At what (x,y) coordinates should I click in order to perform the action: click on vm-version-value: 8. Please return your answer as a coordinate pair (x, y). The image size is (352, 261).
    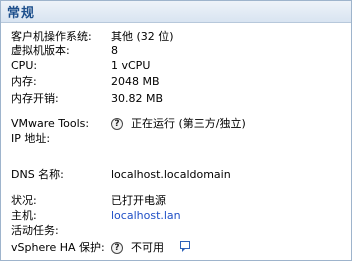
    Looking at the image, I should click on (114, 50).